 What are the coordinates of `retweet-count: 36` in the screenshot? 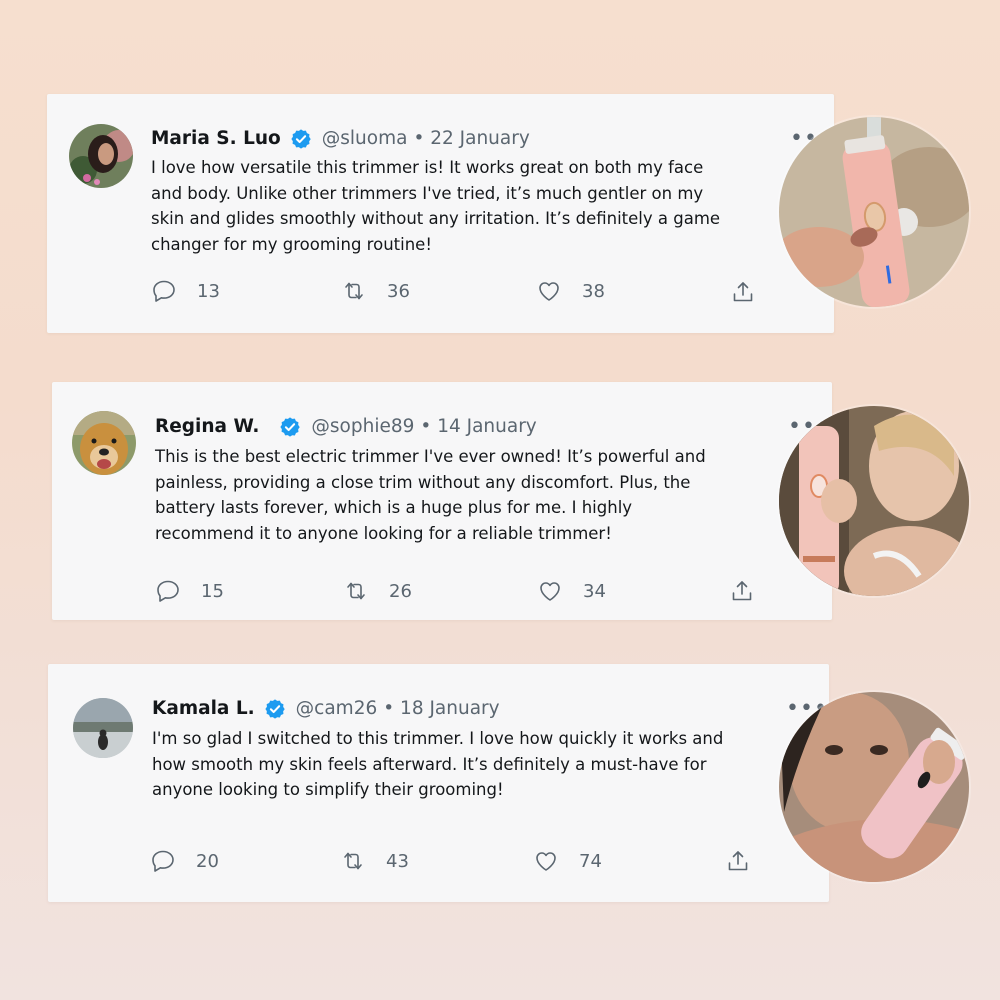 It's located at (398, 291).